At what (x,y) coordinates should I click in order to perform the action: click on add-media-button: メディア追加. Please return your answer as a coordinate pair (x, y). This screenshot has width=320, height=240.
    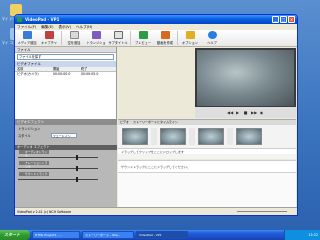
    Looking at the image, I should click on (27, 38).